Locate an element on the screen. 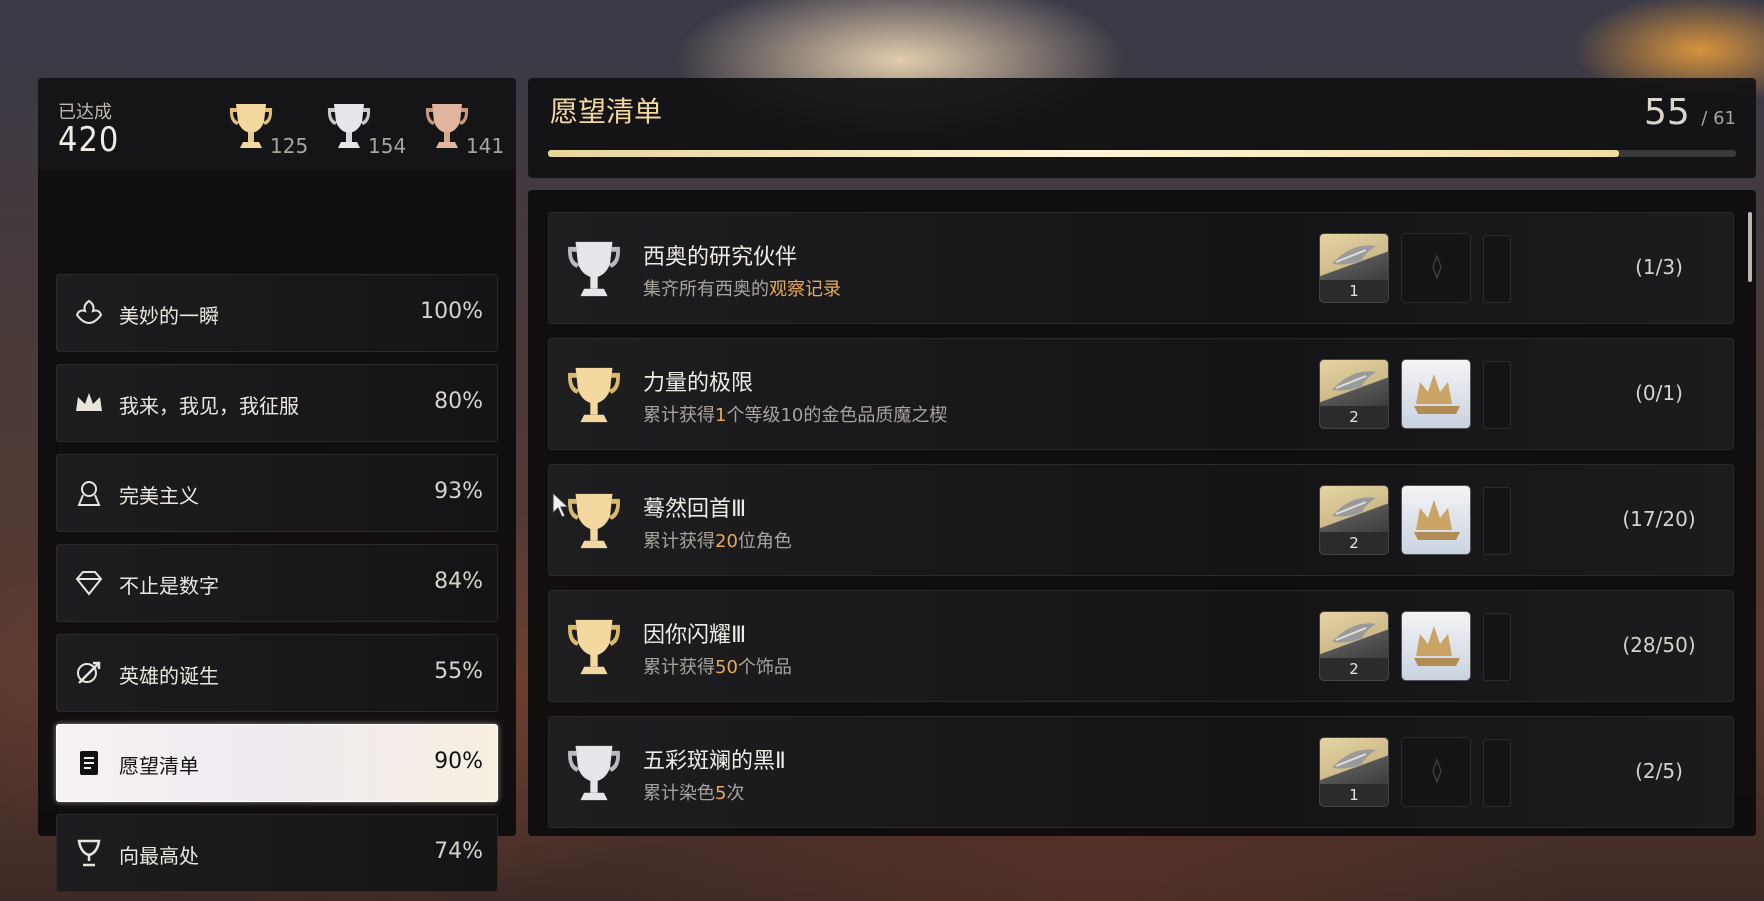 Image resolution: width=1764 pixels, height=901 pixels. desc-highlight: 20 is located at coordinates (726, 541).